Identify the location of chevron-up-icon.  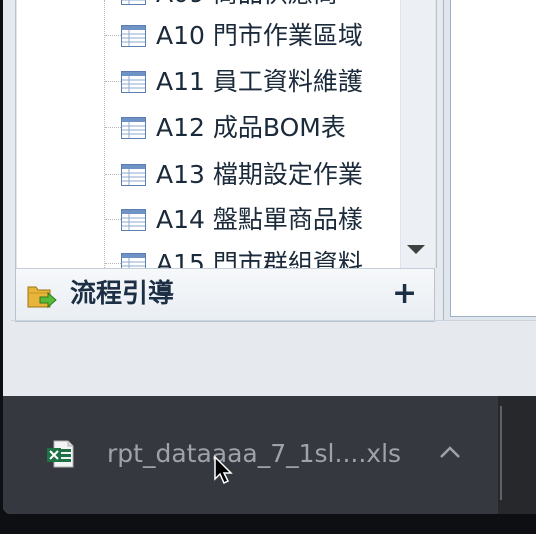
(450, 452).